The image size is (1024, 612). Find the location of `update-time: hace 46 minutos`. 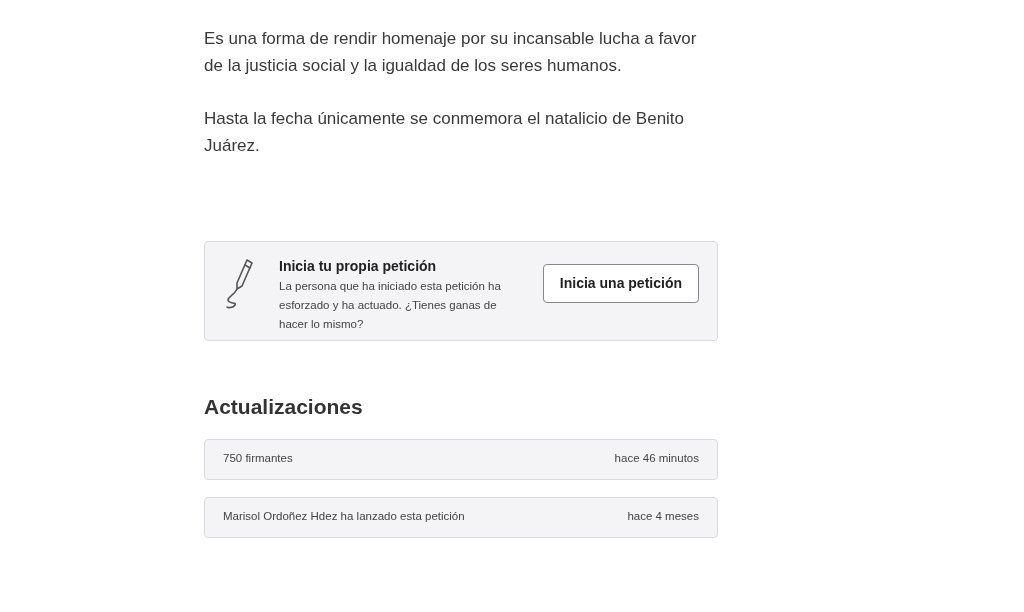

update-time: hace 46 minutos is located at coordinates (656, 459).